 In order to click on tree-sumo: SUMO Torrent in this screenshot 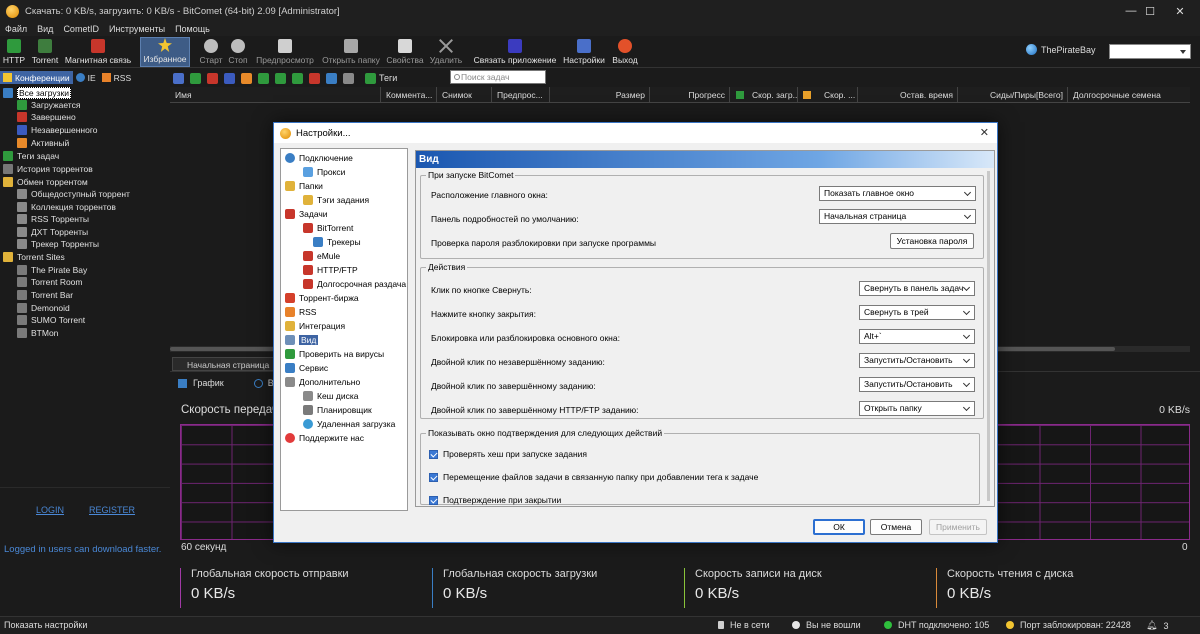, I will do `click(51, 320)`.